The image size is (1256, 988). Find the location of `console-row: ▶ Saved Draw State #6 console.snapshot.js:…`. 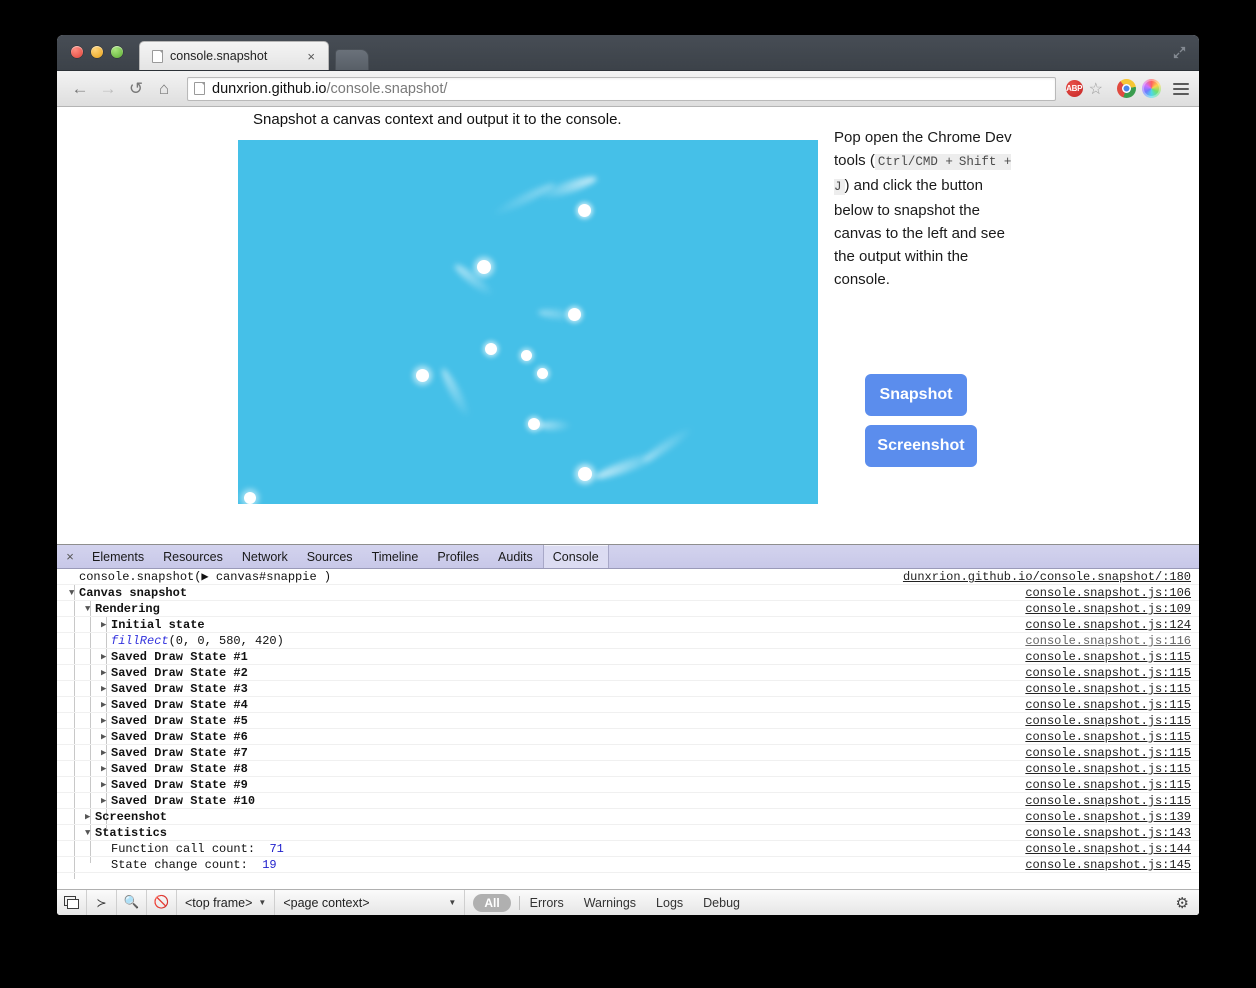

console-row: ▶ Saved Draw State #6 console.snapshot.js:… is located at coordinates (628, 737).